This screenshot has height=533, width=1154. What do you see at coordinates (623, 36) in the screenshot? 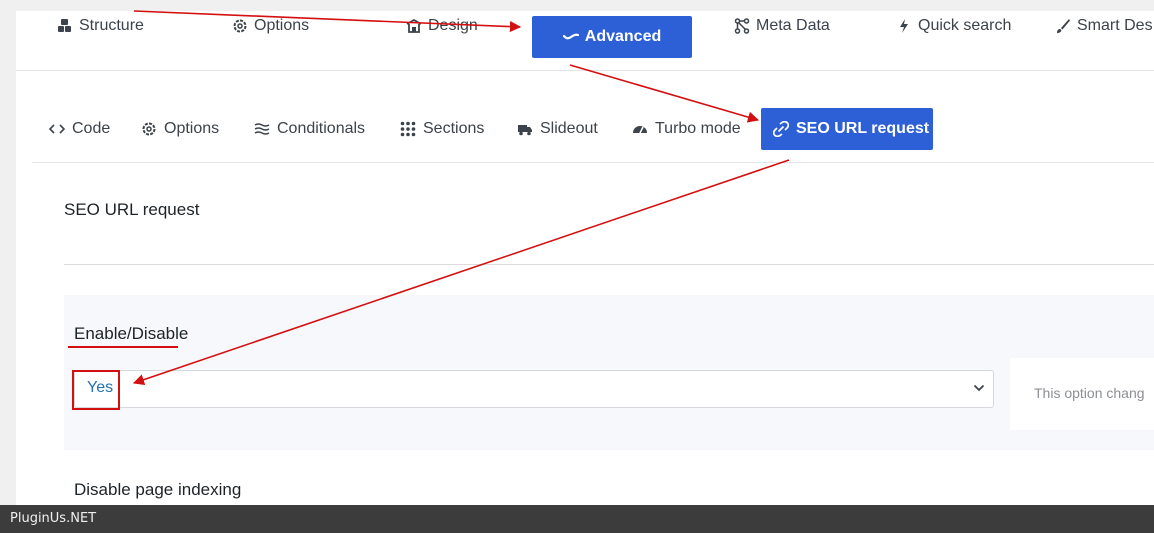
I see `tab-label: Advanced` at bounding box center [623, 36].